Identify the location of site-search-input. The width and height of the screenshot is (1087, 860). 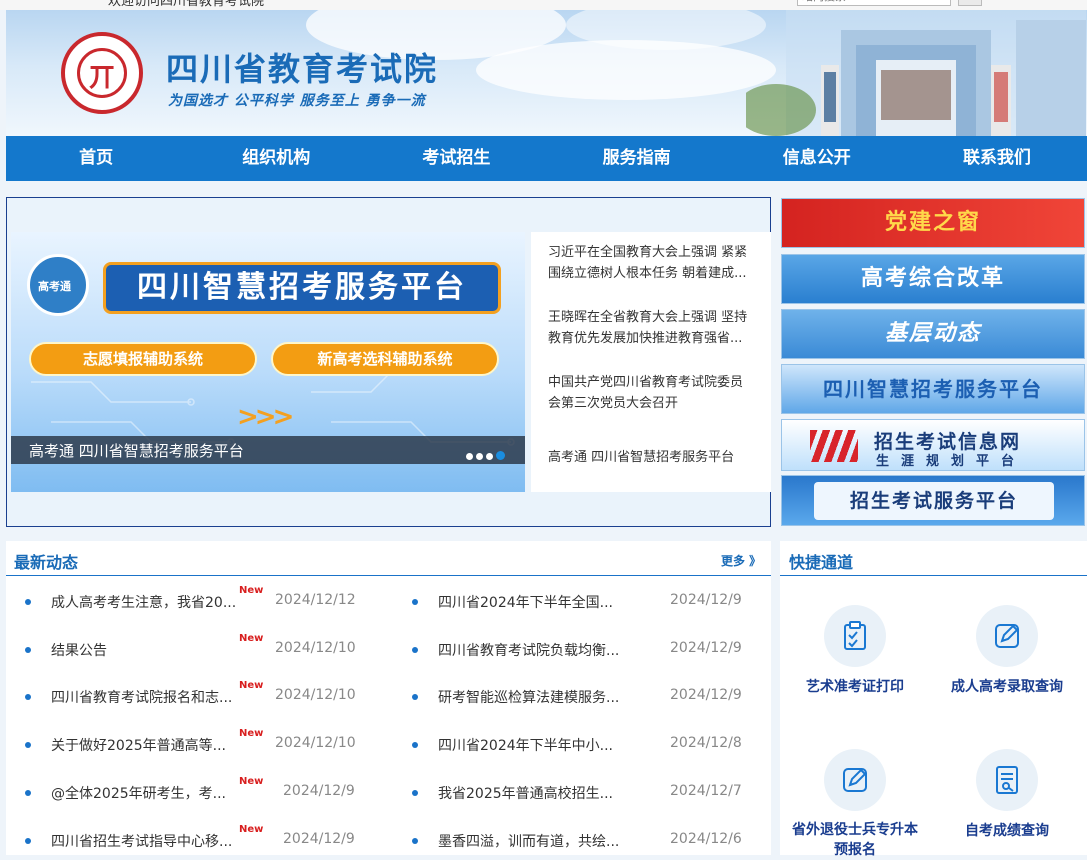
(874, 3).